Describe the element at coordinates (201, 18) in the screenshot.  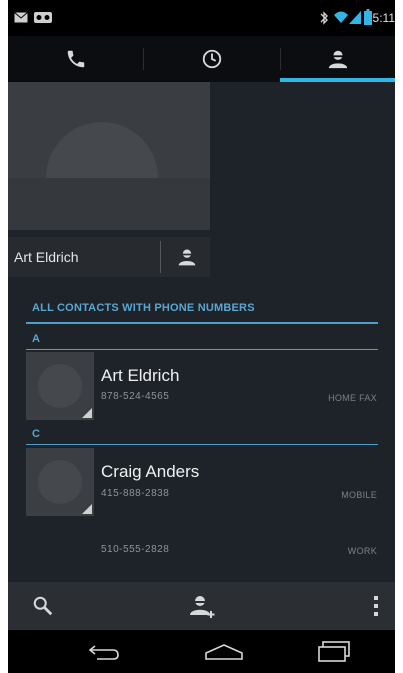
I see `status-bar: 5:11` at that location.